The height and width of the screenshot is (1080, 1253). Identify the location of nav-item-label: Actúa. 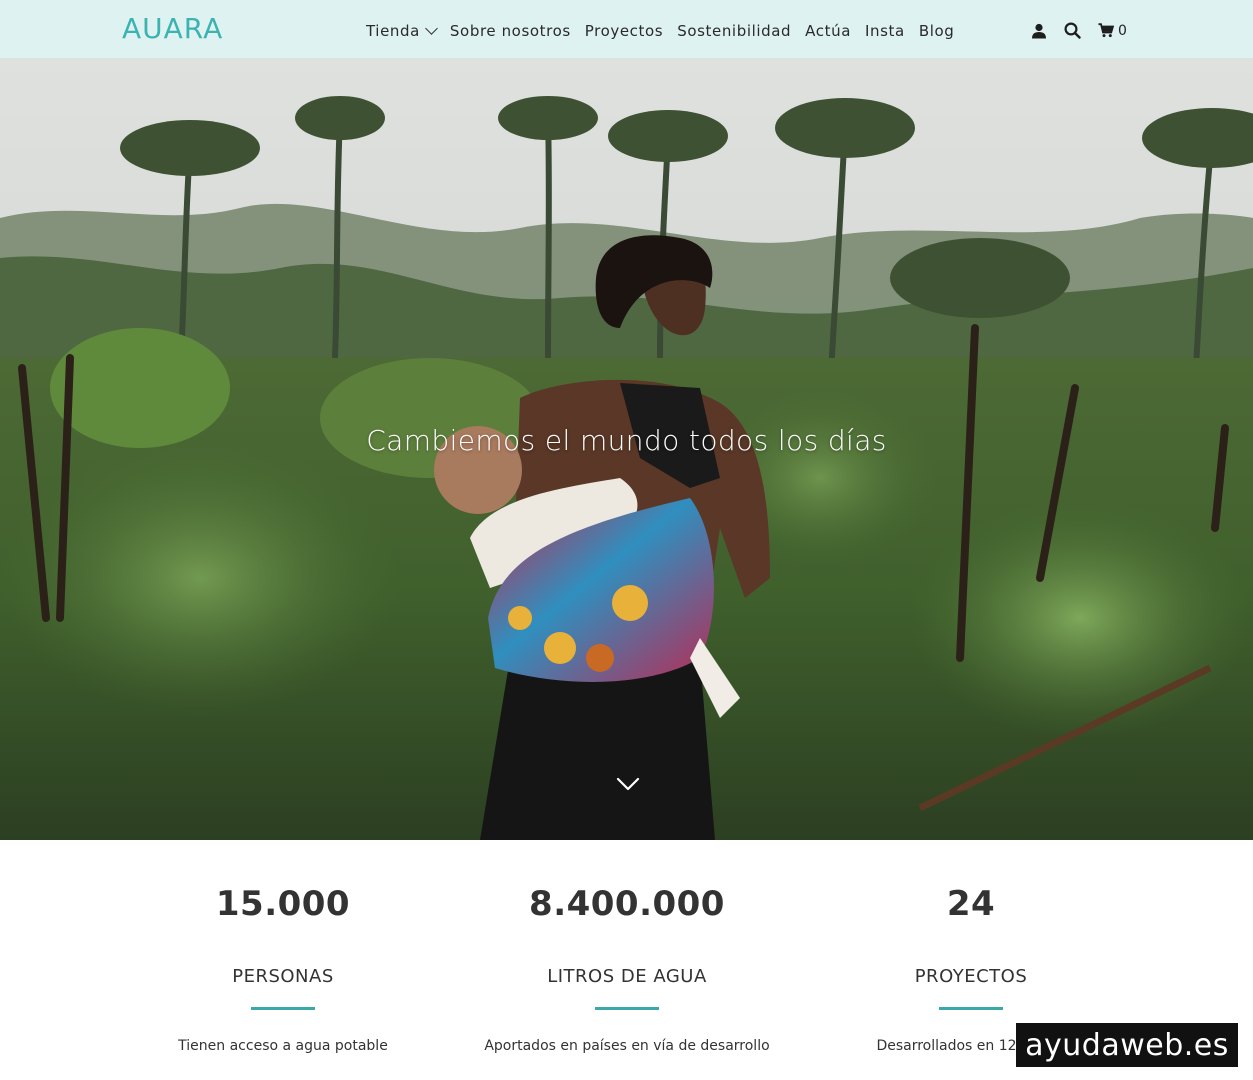
(828, 31).